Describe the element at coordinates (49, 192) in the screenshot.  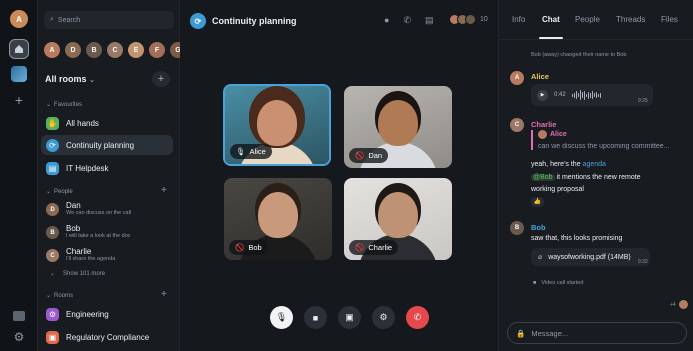
I see `chevron-down-icon: ⌄` at that location.